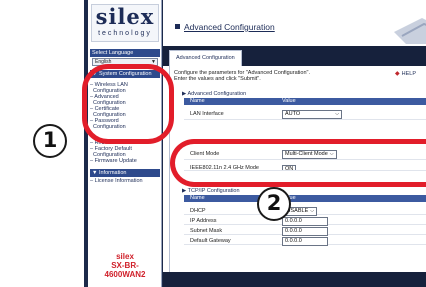  I want to click on subnet-mask-label: Subnet Mask, so click(206, 231).